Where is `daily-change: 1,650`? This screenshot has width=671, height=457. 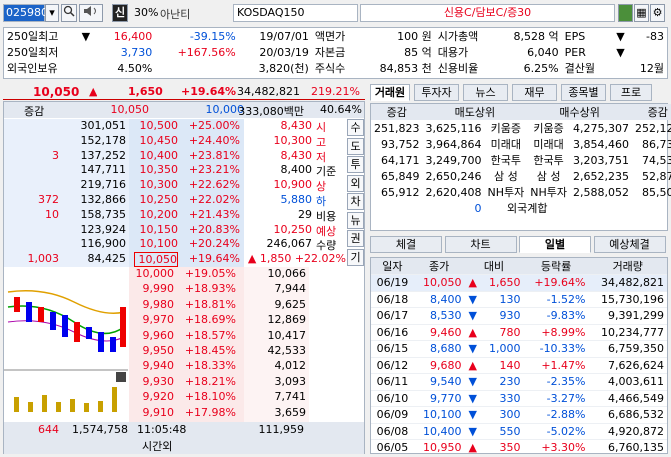 daily-change: 1,650 is located at coordinates (502, 283).